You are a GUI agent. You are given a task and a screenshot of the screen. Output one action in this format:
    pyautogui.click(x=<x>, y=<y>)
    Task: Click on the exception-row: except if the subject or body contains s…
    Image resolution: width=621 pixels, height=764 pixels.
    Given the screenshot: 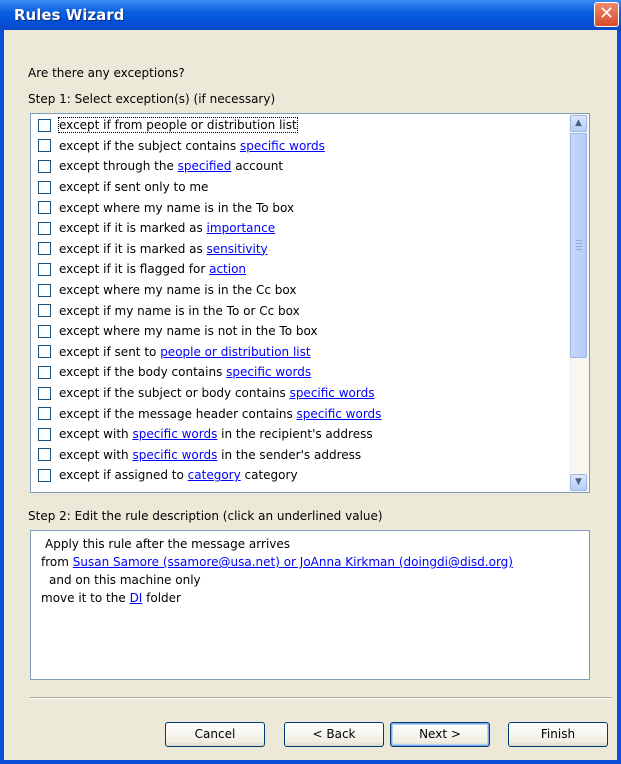 What is the action you would take?
    pyautogui.click(x=300, y=393)
    